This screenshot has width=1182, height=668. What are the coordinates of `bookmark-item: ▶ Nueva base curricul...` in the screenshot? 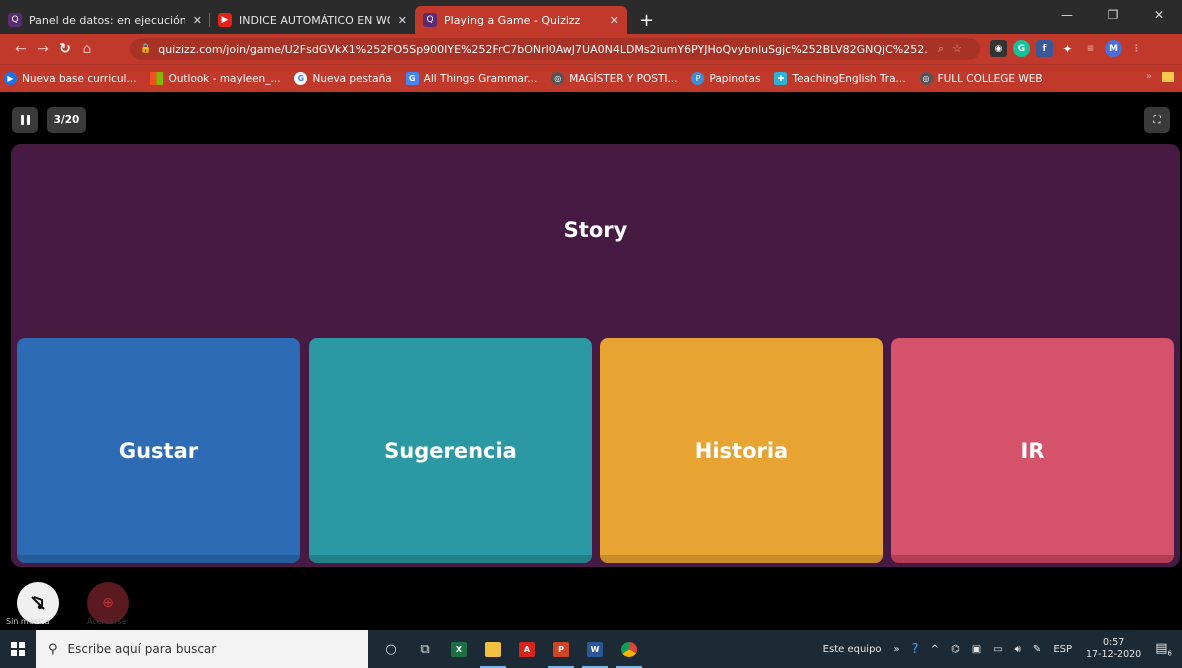 It's located at (70, 78).